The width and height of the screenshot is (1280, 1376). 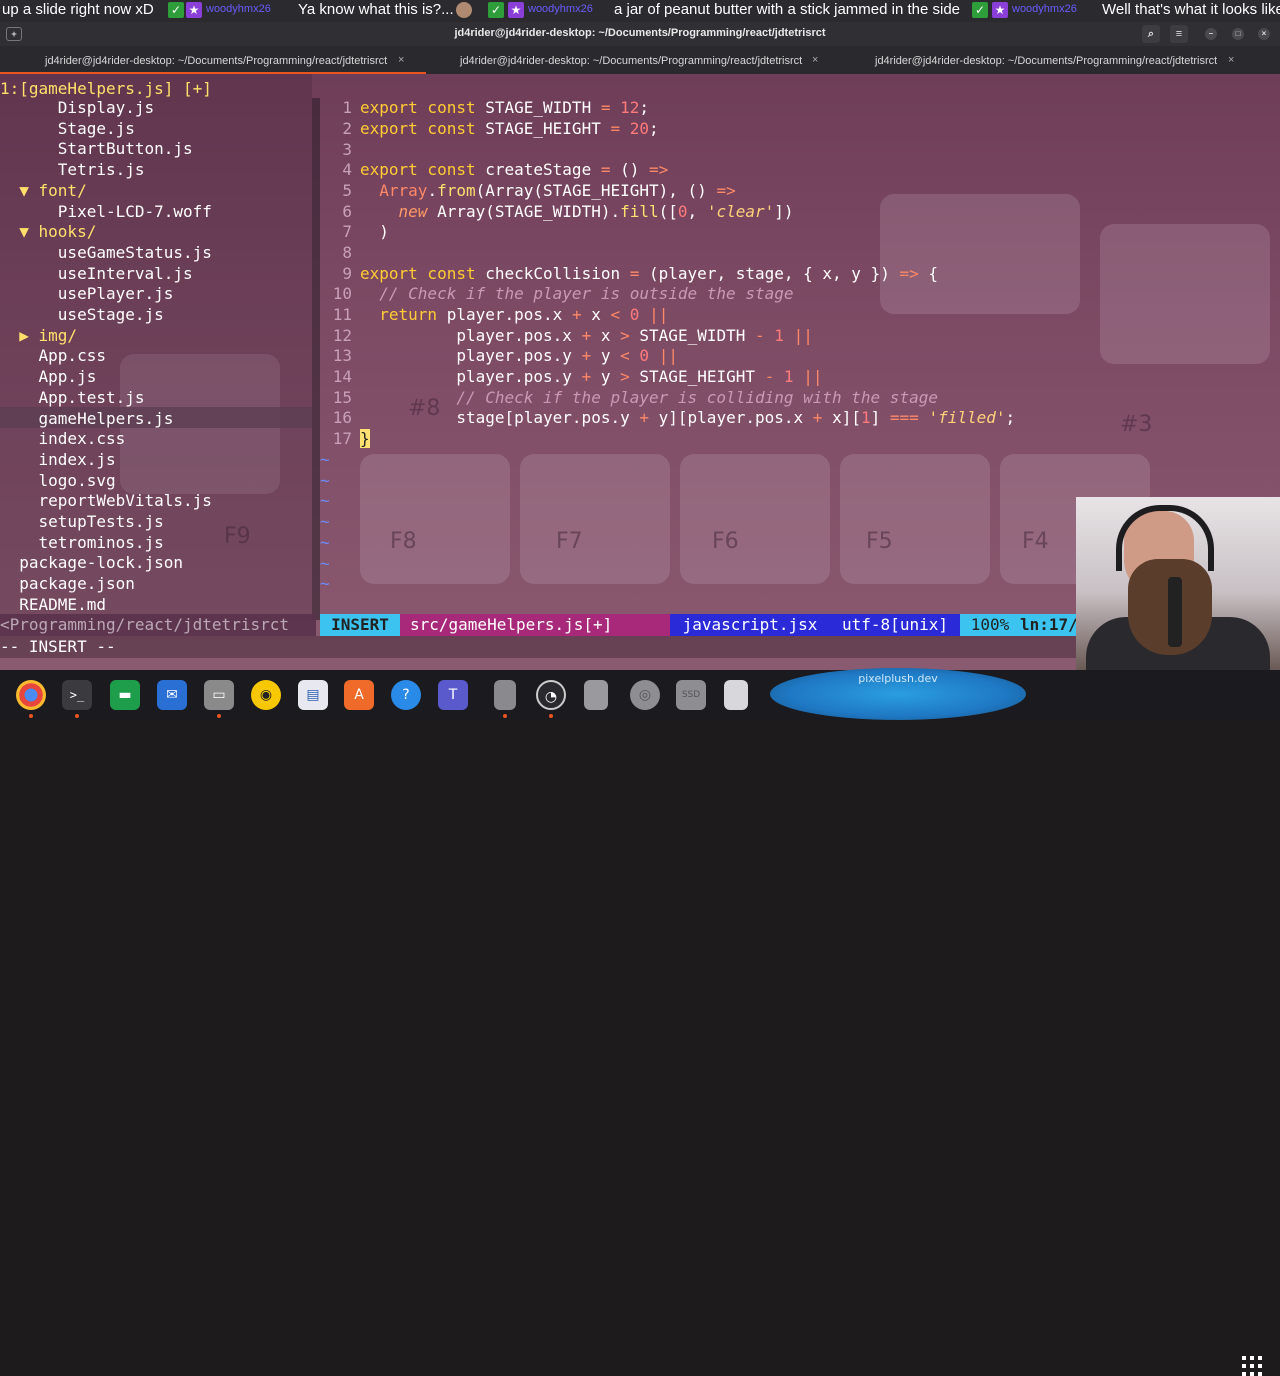 What do you see at coordinates (91, 563) in the screenshot?
I see `tree-file: package-lock.json` at bounding box center [91, 563].